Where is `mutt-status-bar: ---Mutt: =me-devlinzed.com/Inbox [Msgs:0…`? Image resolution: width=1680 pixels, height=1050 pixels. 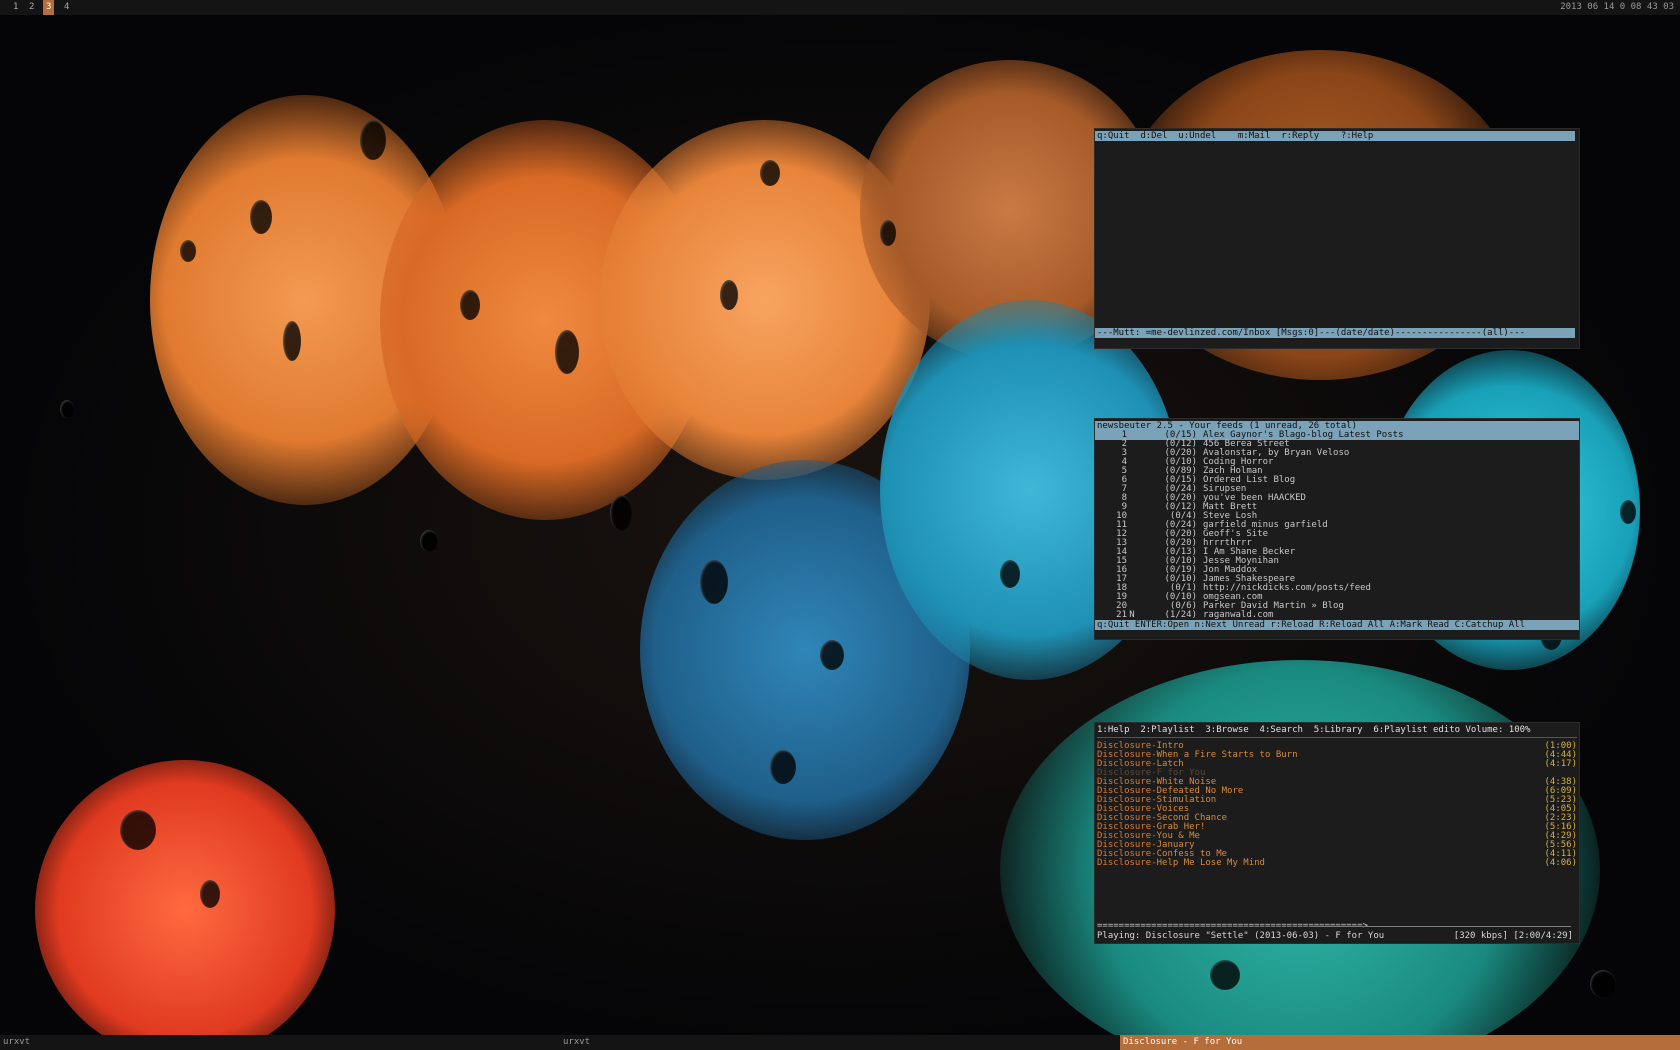 mutt-status-bar: ---Mutt: =me-devlinzed.com/Inbox [Msgs:0… is located at coordinates (1335, 333).